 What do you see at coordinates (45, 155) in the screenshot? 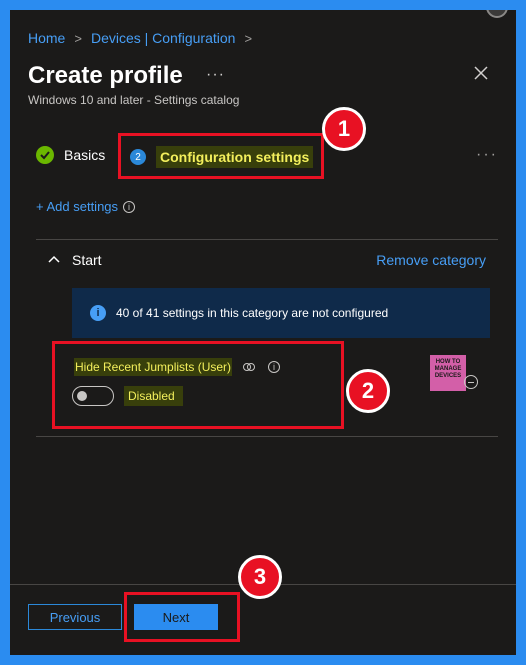
I see `checkmark-icon` at bounding box center [45, 155].